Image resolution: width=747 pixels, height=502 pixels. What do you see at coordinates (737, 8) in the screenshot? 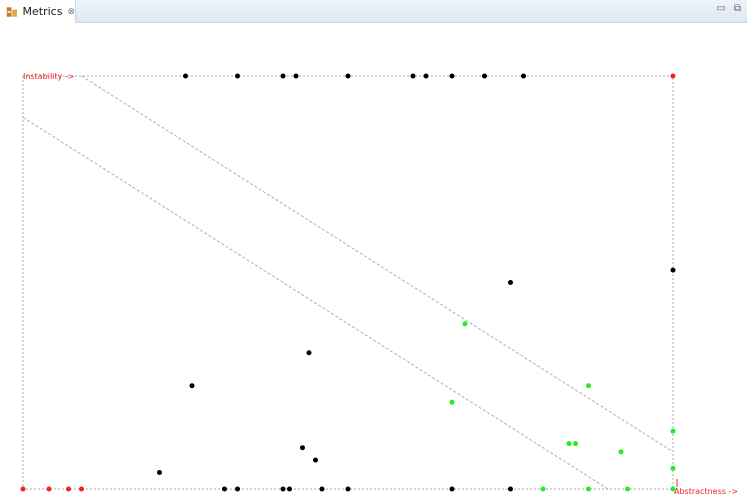
I see `maximize-icon: ⧉` at bounding box center [737, 8].